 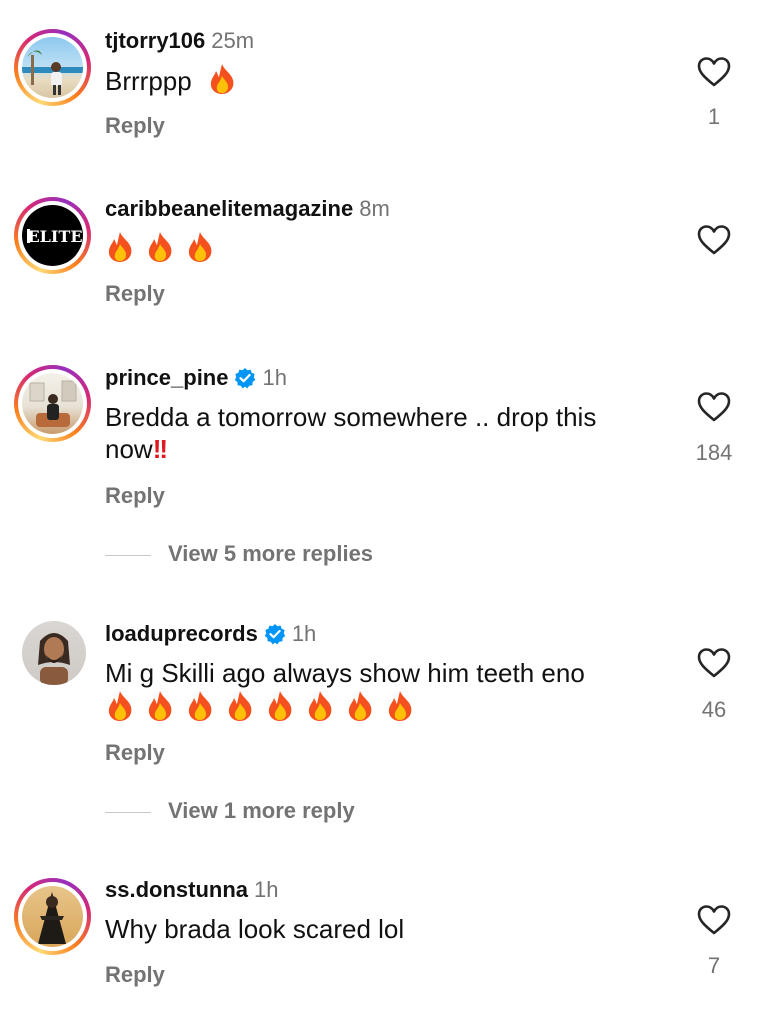 What do you see at coordinates (374, 208) in the screenshot?
I see `comment-timestamp: 8m` at bounding box center [374, 208].